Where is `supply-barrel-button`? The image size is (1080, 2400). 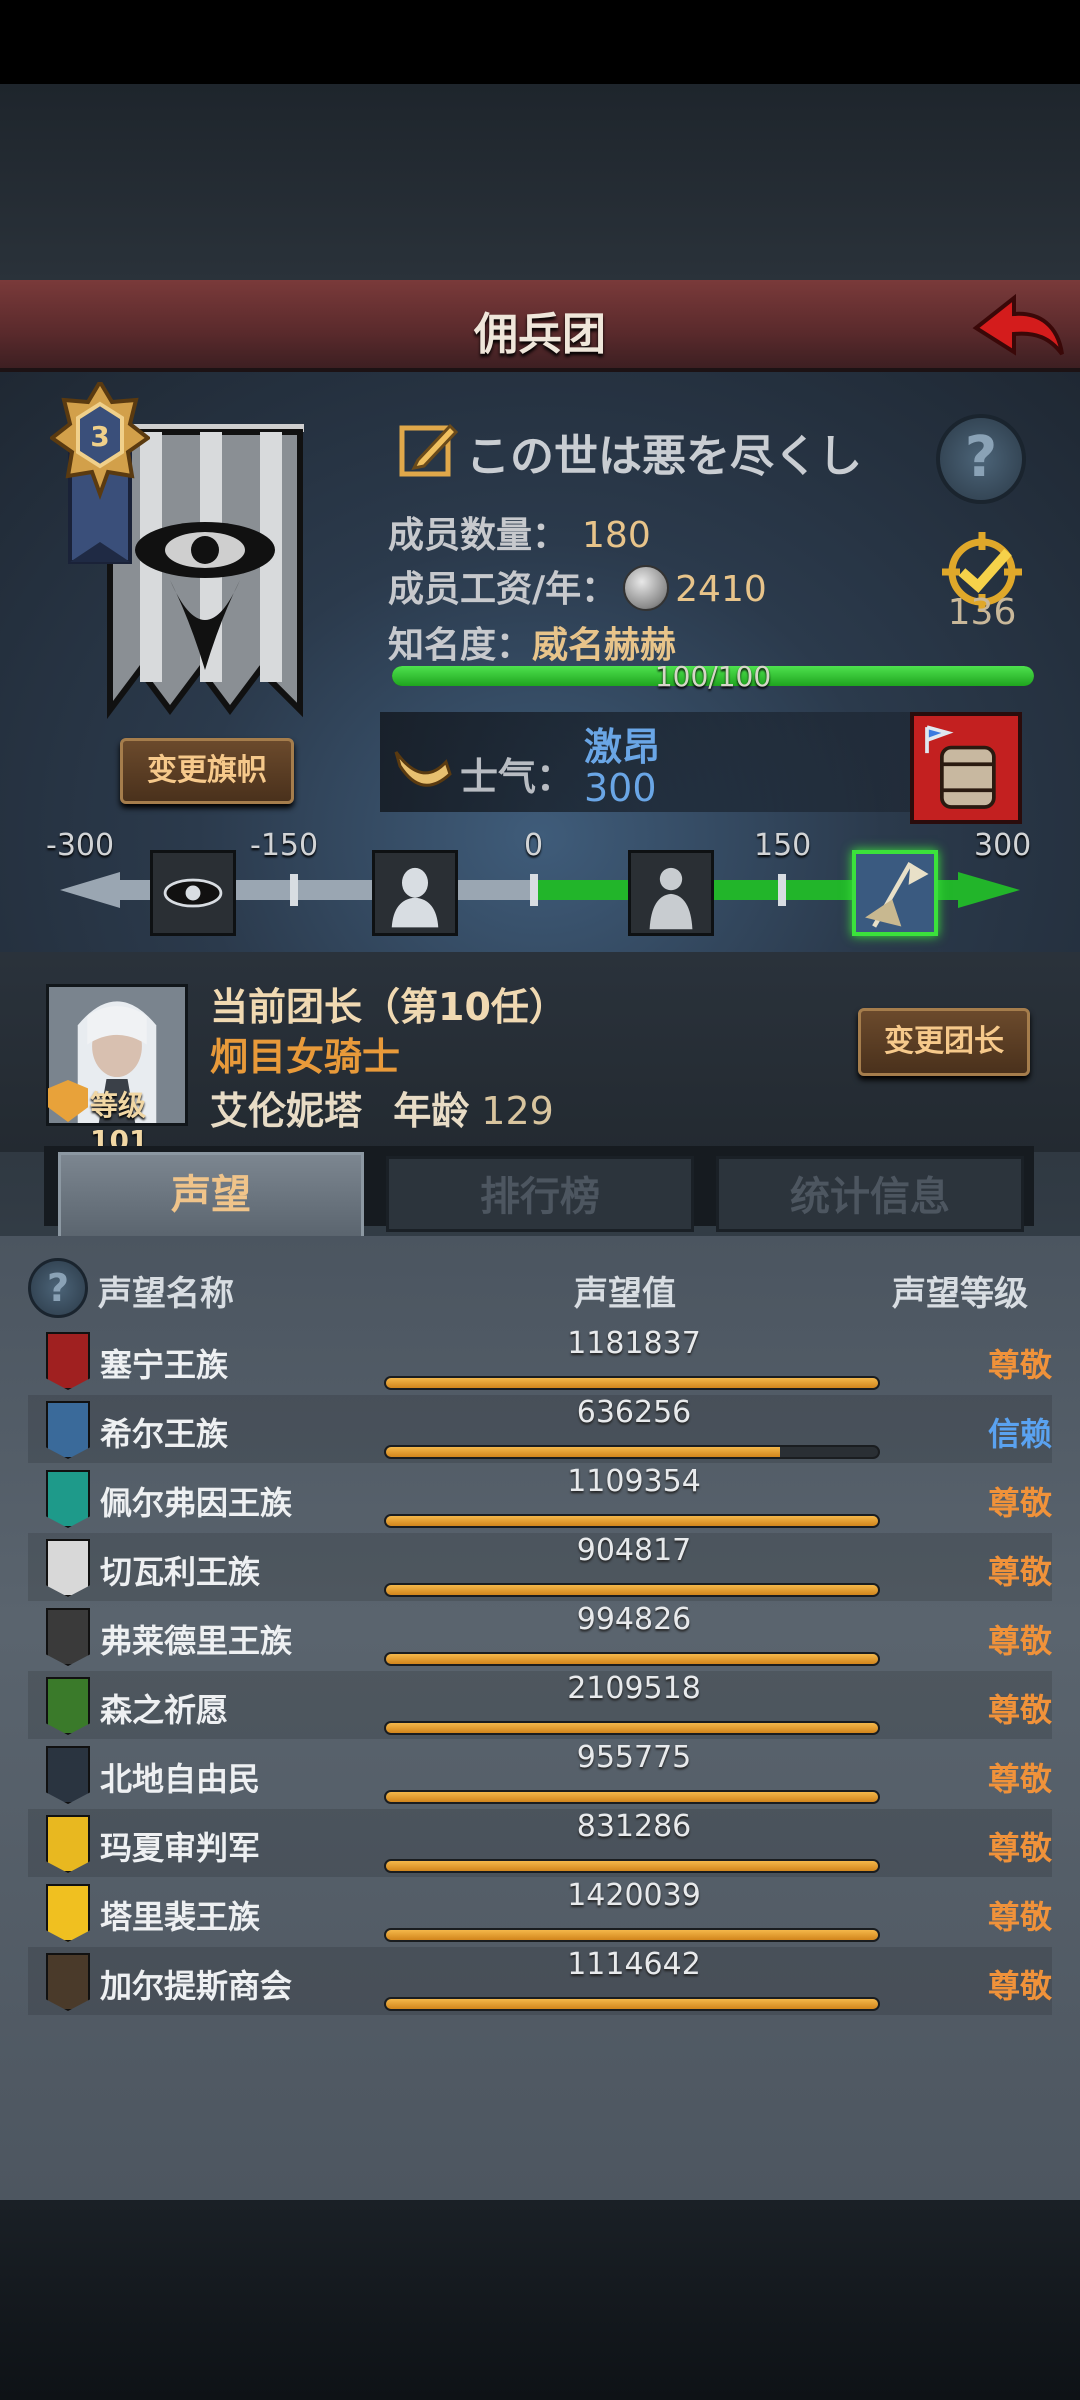
supply-barrel-button is located at coordinates (966, 768).